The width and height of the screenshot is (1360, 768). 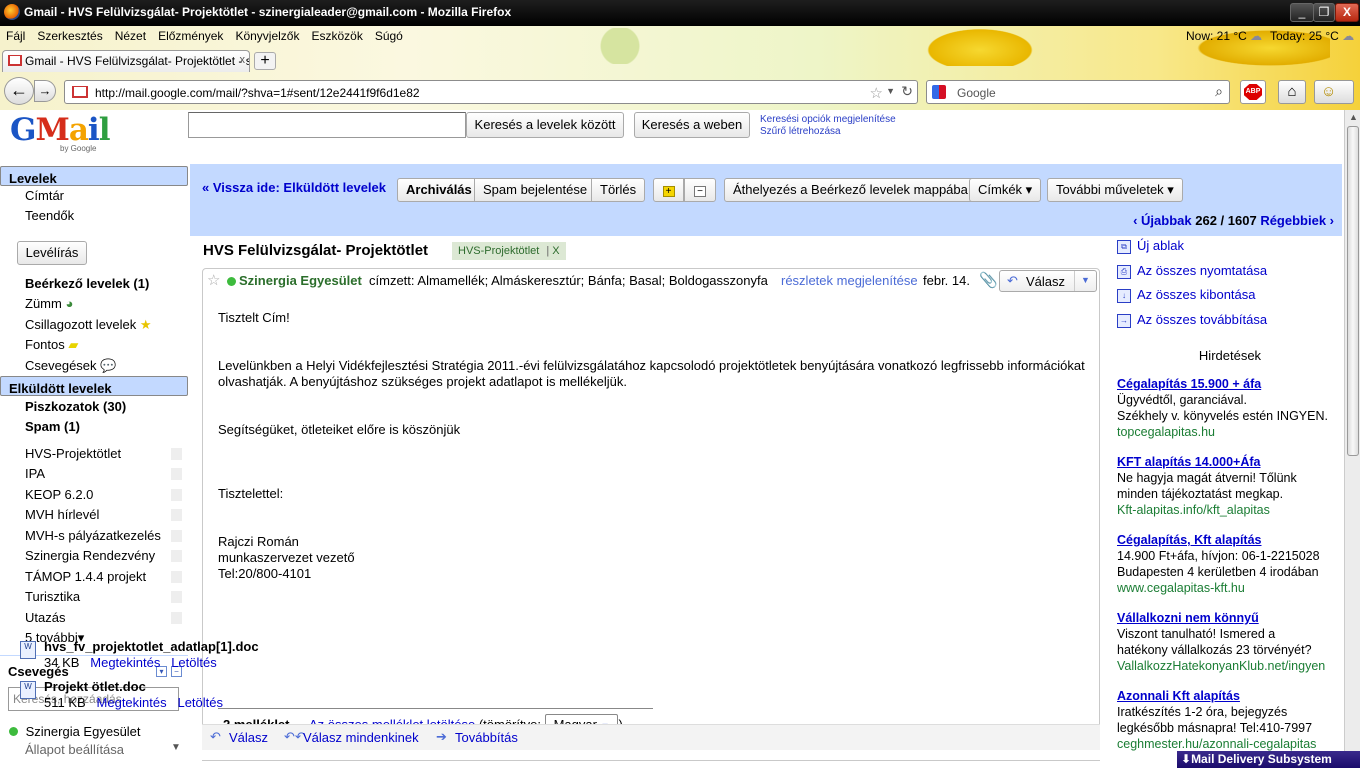 What do you see at coordinates (60, 130) in the screenshot?
I see `gmail-logo: GMail` at bounding box center [60, 130].